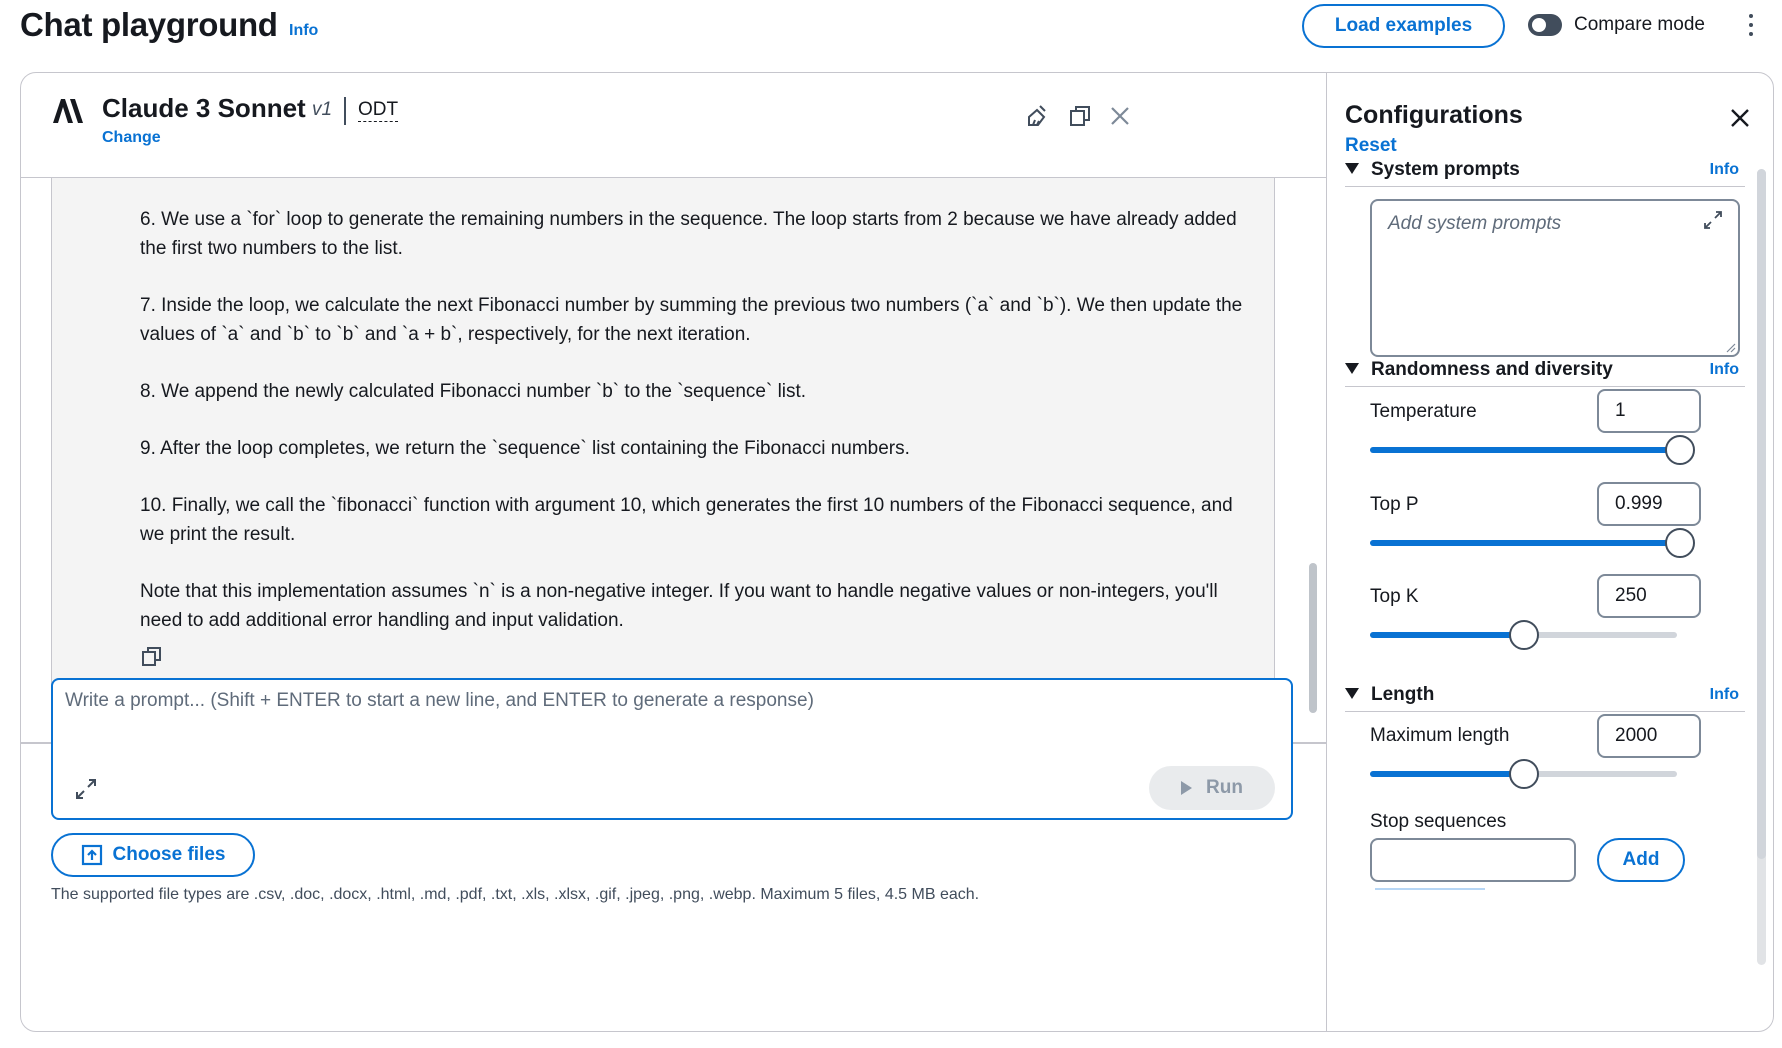 The height and width of the screenshot is (1048, 1782). Describe the element at coordinates (1445, 169) in the screenshot. I see `section-label: System prompts` at that location.